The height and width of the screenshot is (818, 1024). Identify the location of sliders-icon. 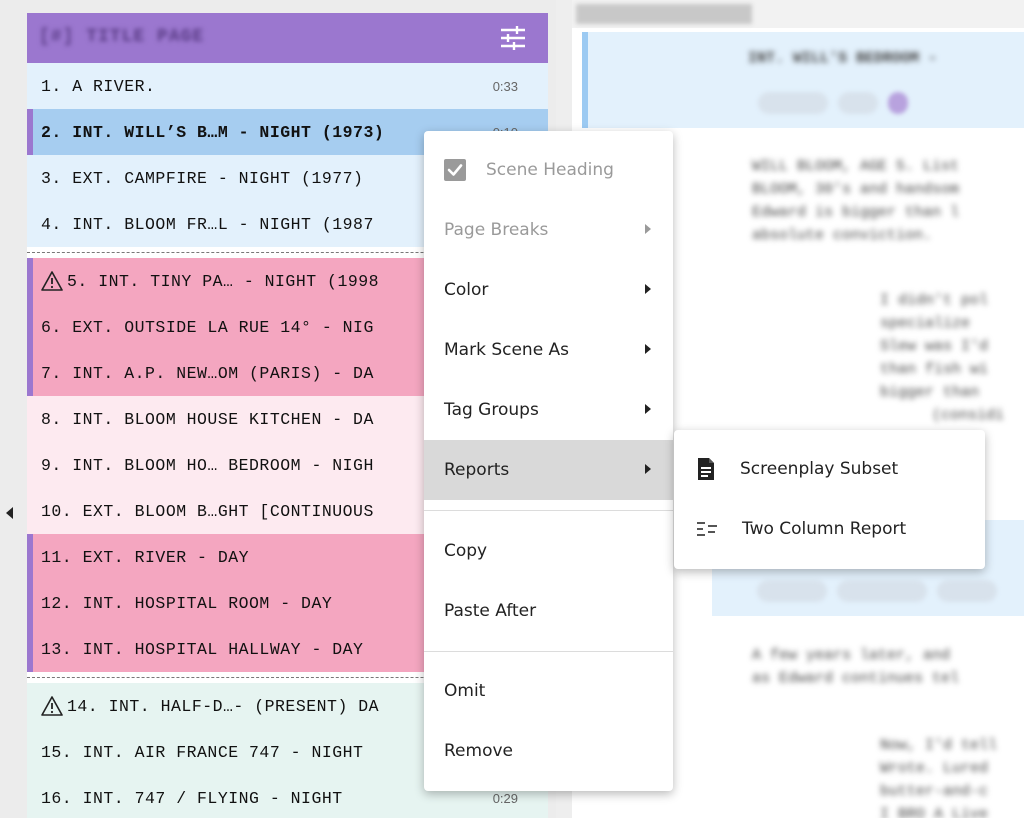
(513, 38).